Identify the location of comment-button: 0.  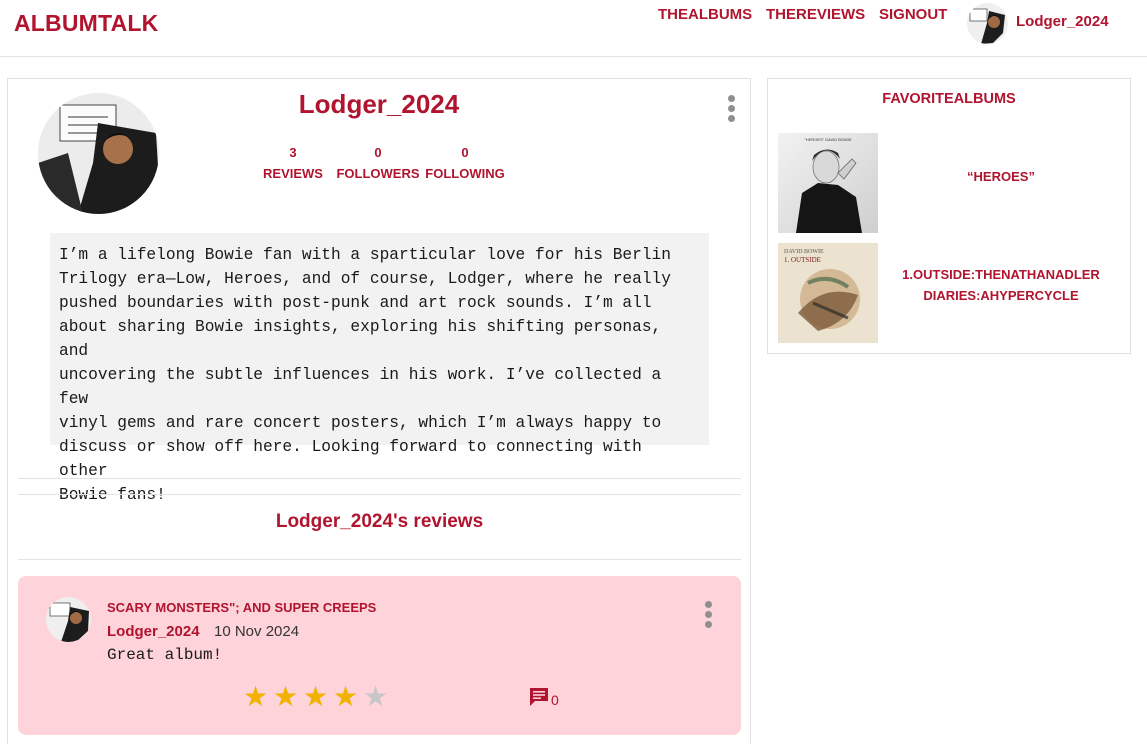
(548, 698).